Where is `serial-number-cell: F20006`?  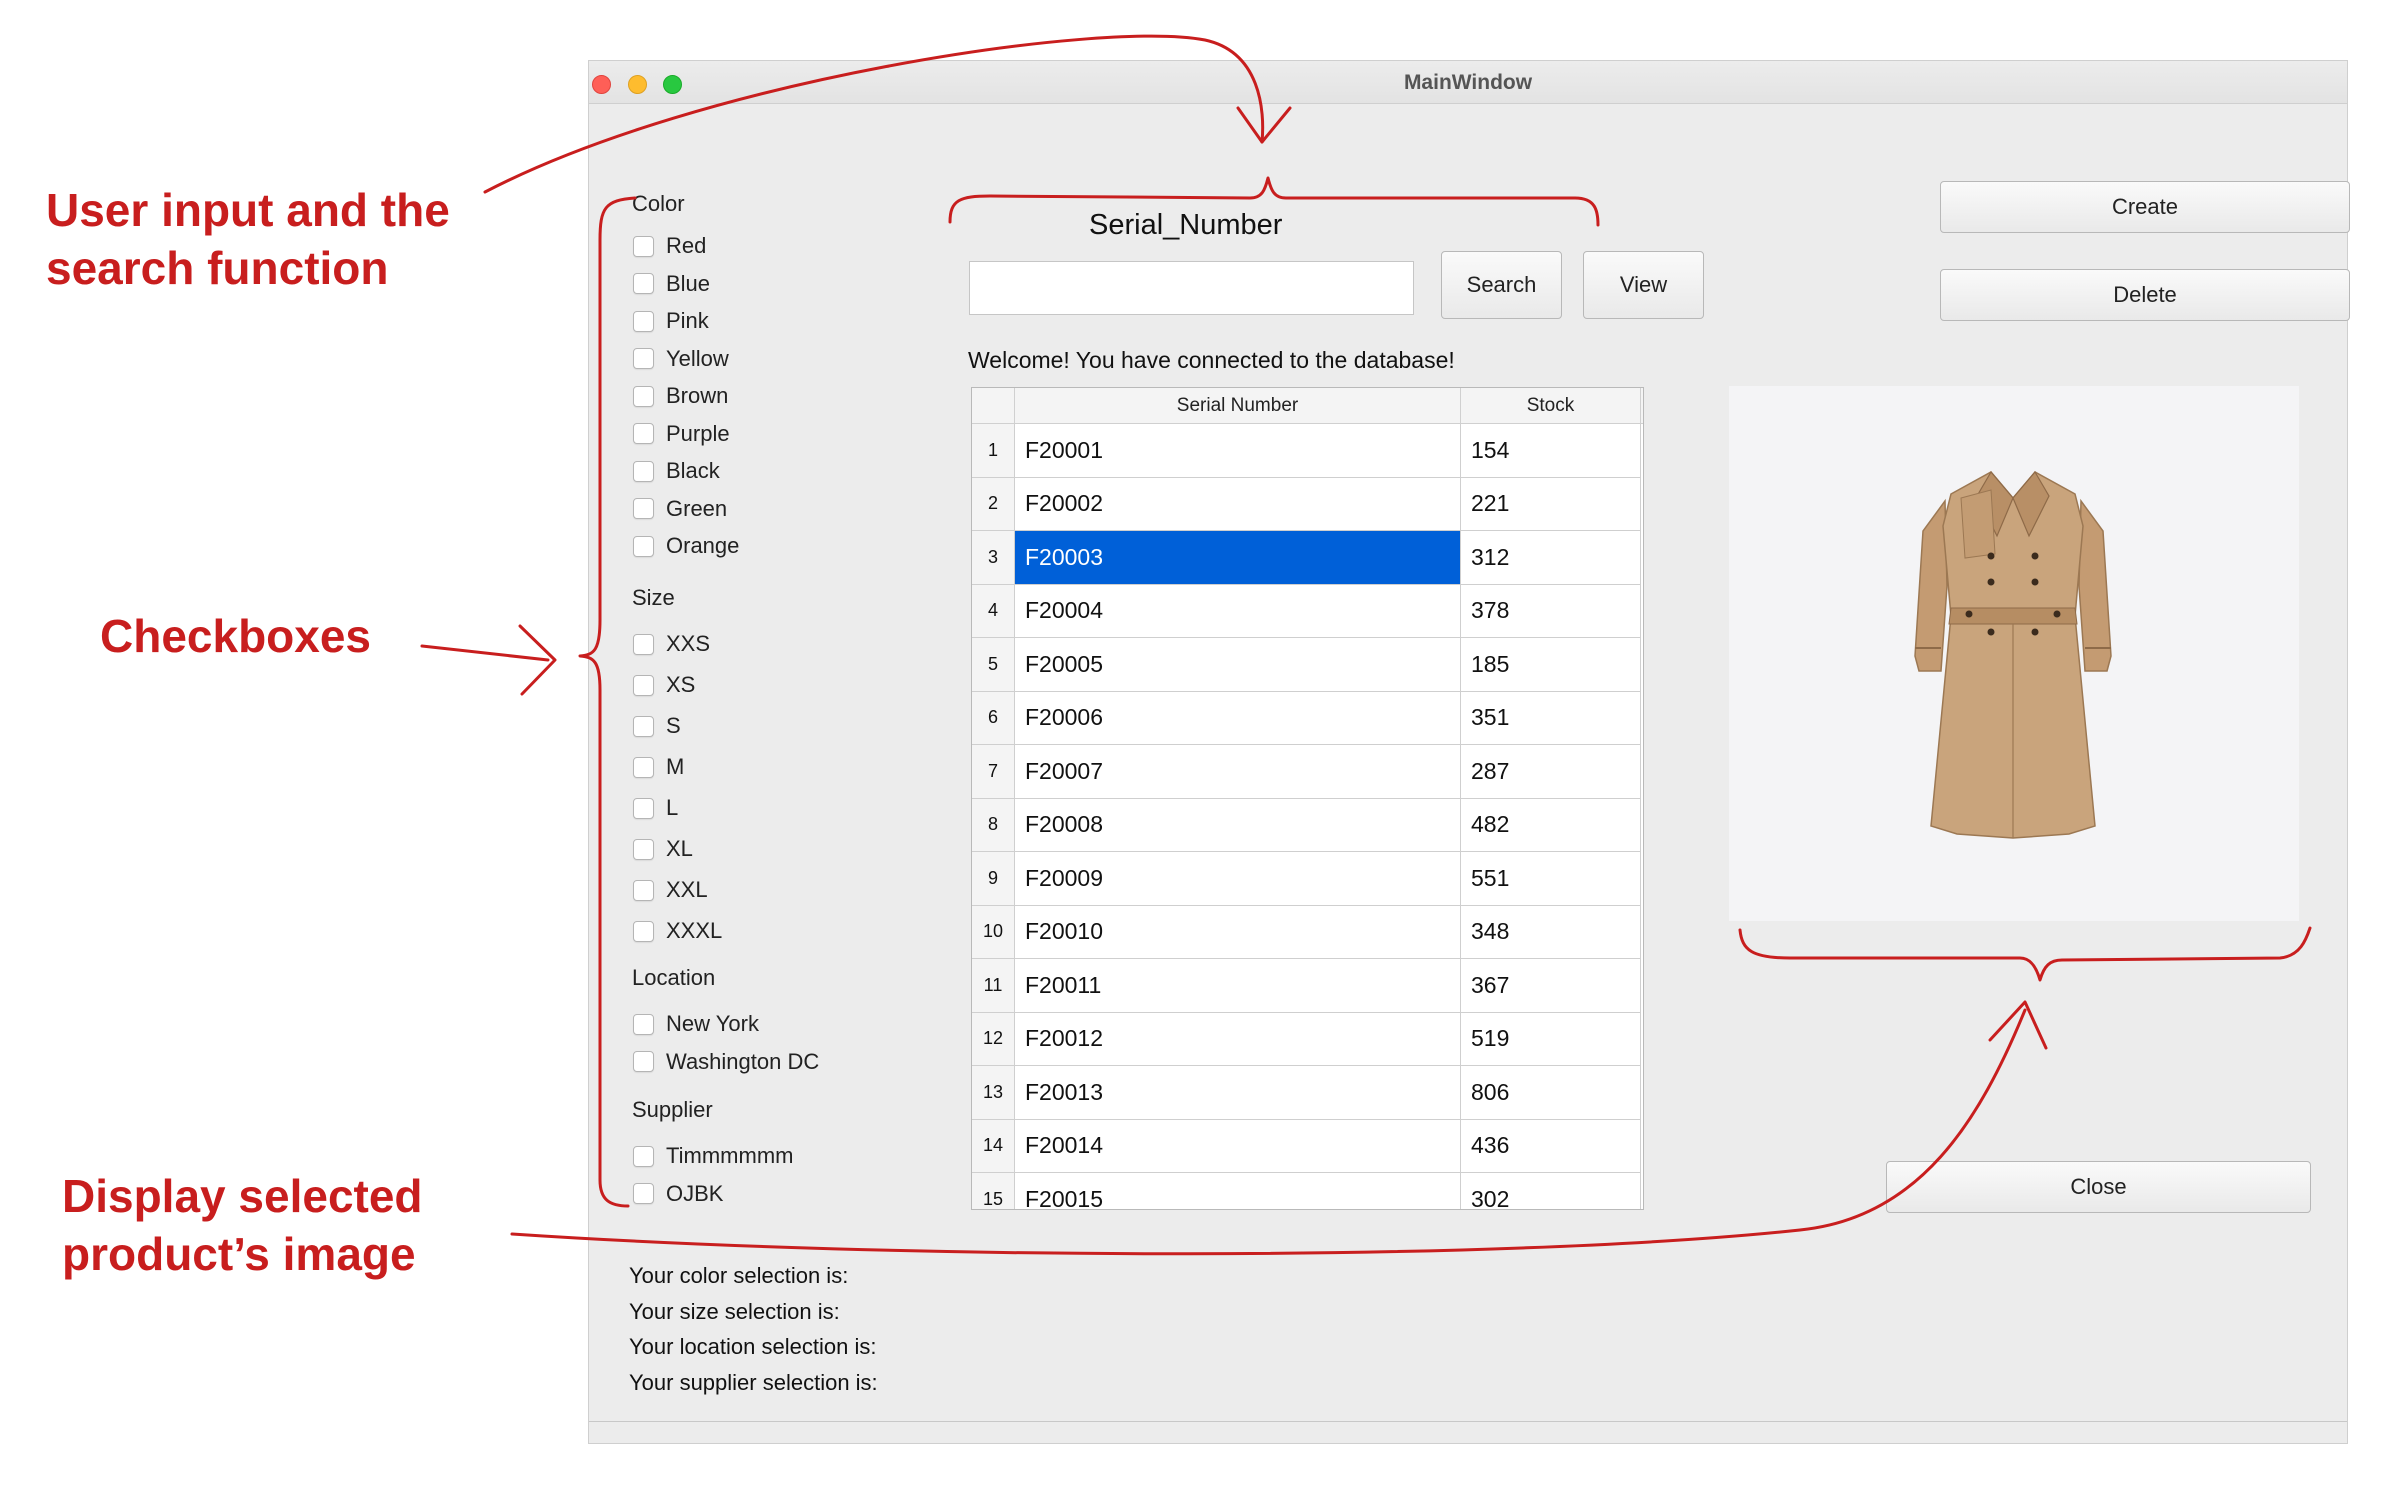 serial-number-cell: F20006 is located at coordinates (1238, 718).